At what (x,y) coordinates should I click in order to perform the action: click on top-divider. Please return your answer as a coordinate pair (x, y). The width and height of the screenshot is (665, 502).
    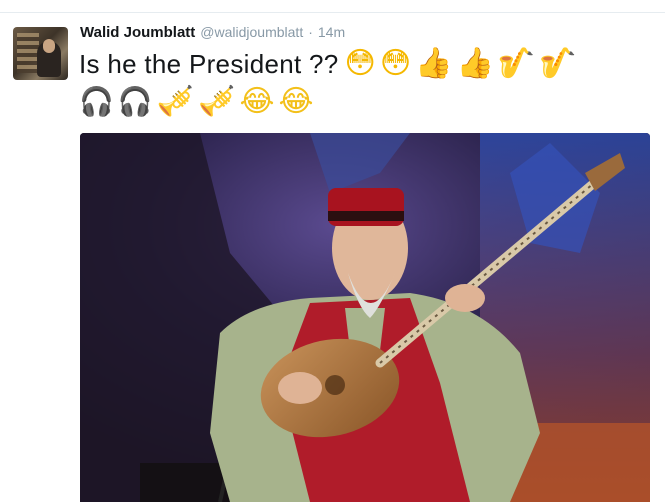
    Looking at the image, I should click on (332, 6).